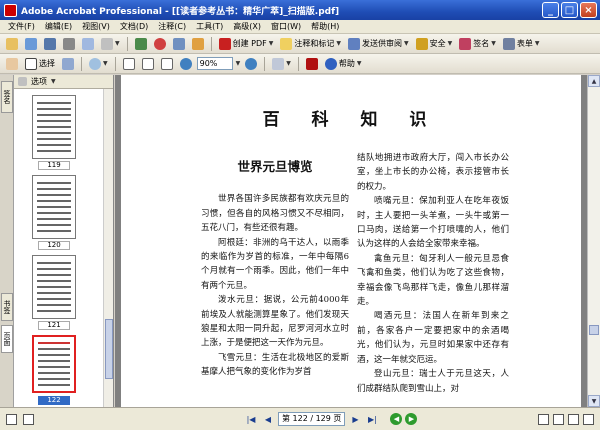 This screenshot has width=600, height=430. I want to click on camera-icon, so click(68, 63).